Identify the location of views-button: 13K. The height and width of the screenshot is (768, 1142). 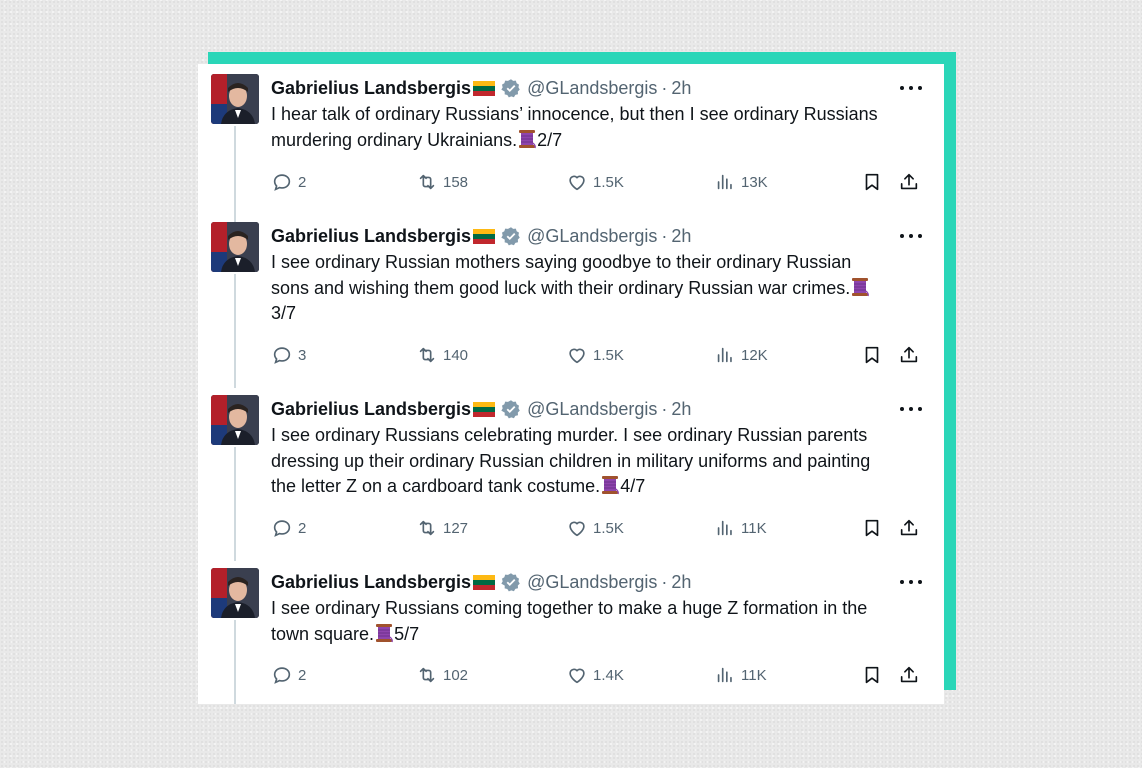
(741, 182).